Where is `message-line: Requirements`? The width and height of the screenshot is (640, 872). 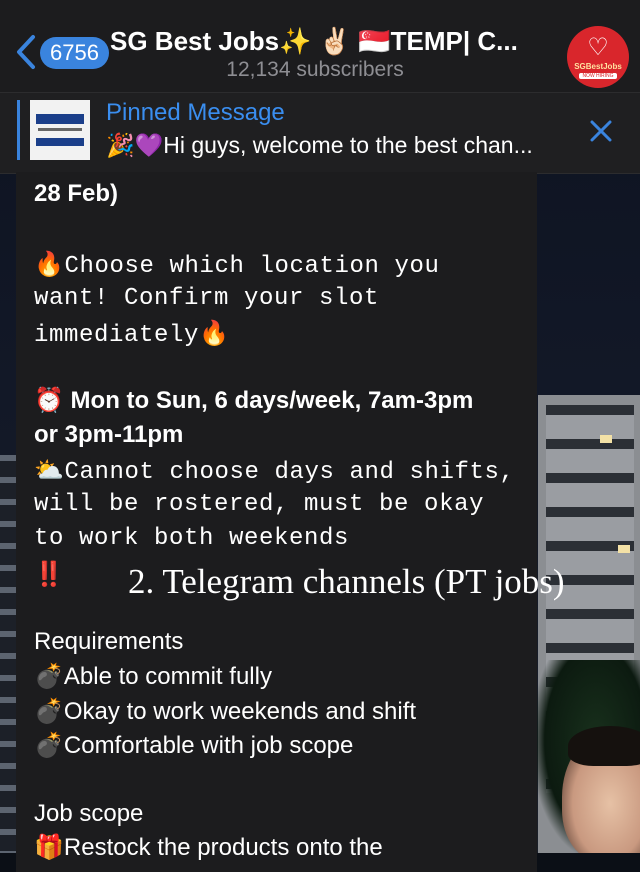
message-line: Requirements is located at coordinates (109, 641).